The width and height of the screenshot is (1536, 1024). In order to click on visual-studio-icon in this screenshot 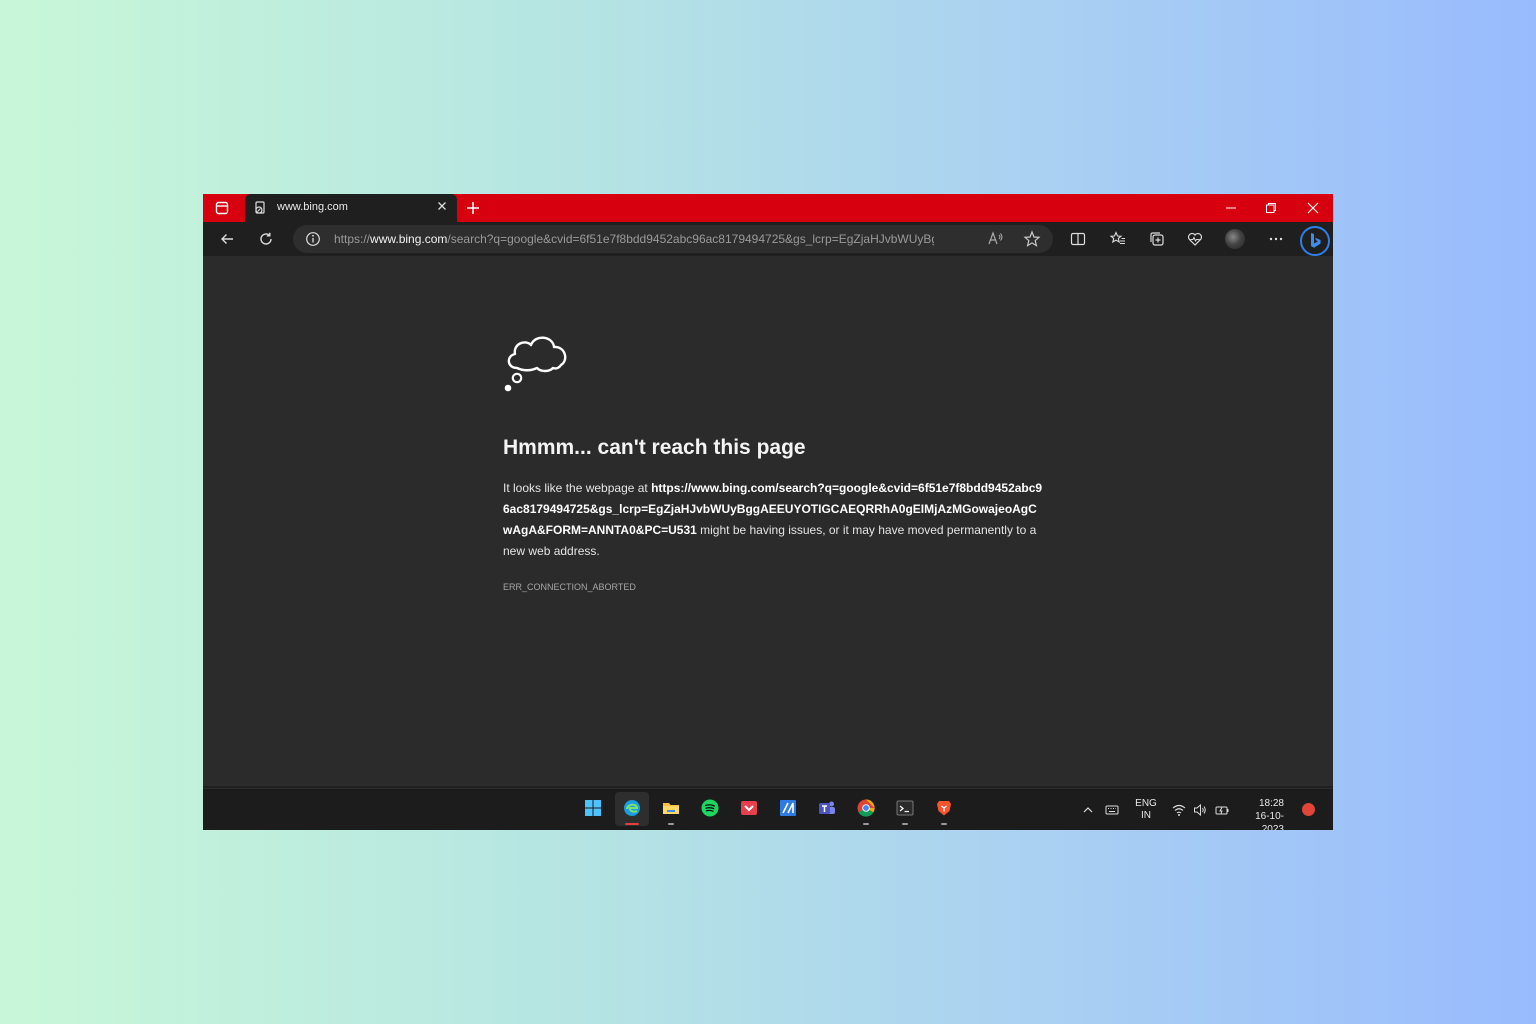, I will do `click(788, 808)`.